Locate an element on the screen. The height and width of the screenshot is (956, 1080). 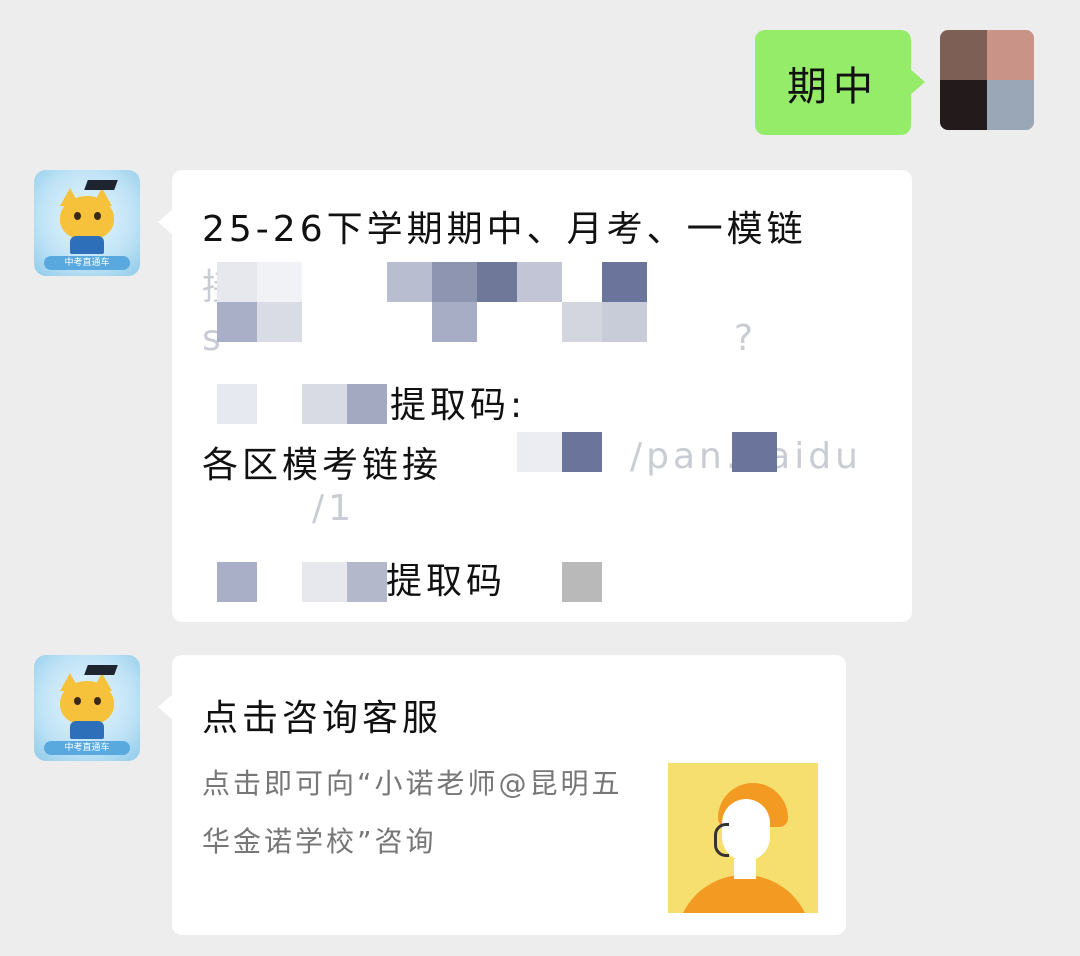
card-title: 点击咨询客服 is located at coordinates (322, 718).